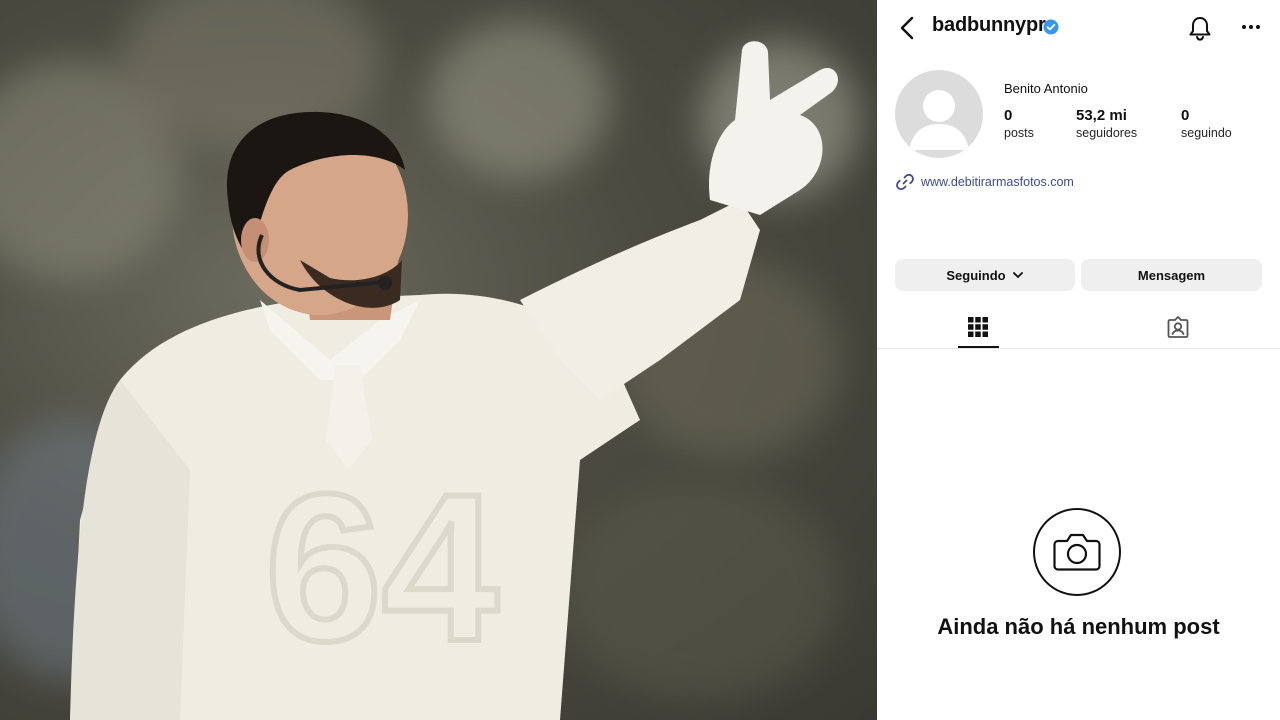  Describe the element at coordinates (1200, 28) in the screenshot. I see `notification-bell-icon` at that location.